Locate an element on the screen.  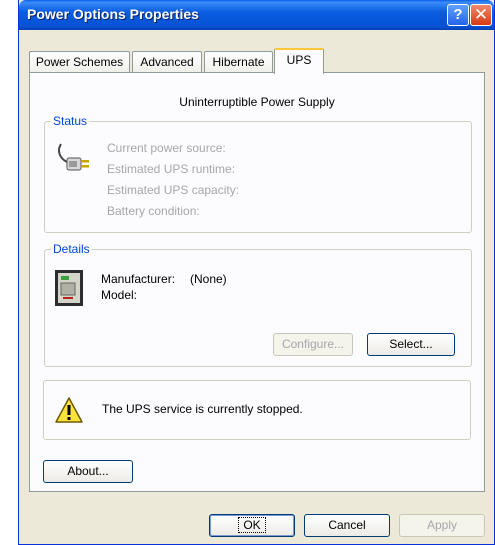
tab-ups: UPS is located at coordinates (299, 61).